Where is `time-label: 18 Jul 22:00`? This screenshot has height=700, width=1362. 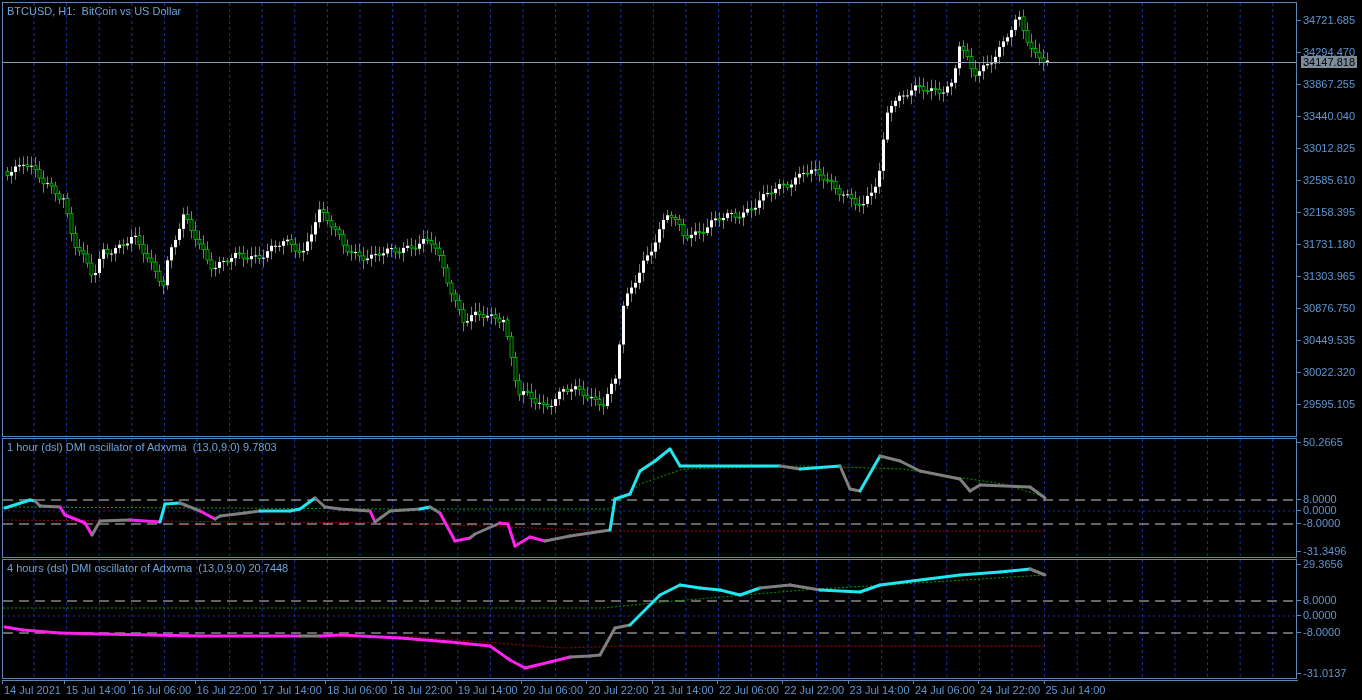 time-label: 18 Jul 22:00 is located at coordinates (422, 690).